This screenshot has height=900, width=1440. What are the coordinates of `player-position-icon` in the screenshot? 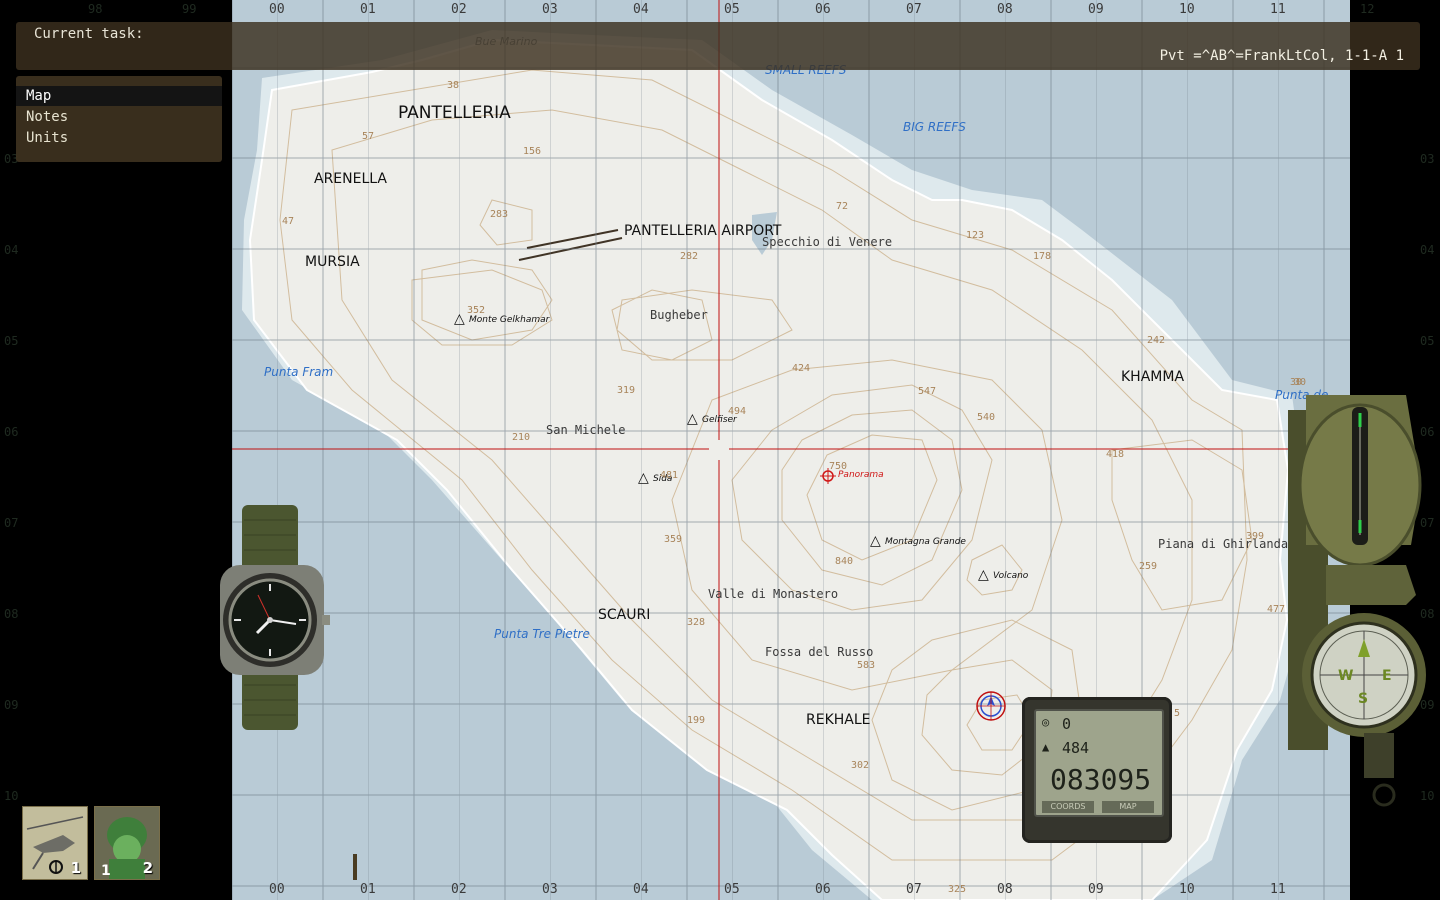 It's located at (991, 706).